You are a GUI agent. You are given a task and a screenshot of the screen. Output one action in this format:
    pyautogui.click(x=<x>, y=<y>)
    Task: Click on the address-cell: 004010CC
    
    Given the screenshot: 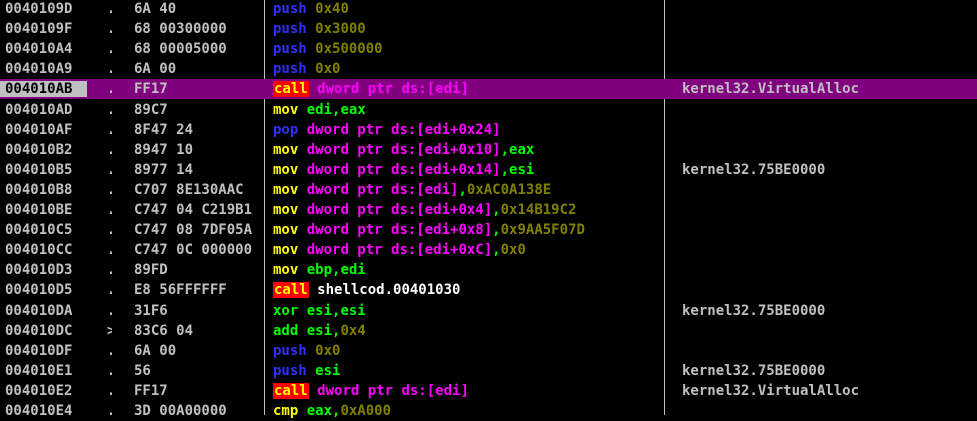 What is the action you would take?
    pyautogui.click(x=39, y=250)
    